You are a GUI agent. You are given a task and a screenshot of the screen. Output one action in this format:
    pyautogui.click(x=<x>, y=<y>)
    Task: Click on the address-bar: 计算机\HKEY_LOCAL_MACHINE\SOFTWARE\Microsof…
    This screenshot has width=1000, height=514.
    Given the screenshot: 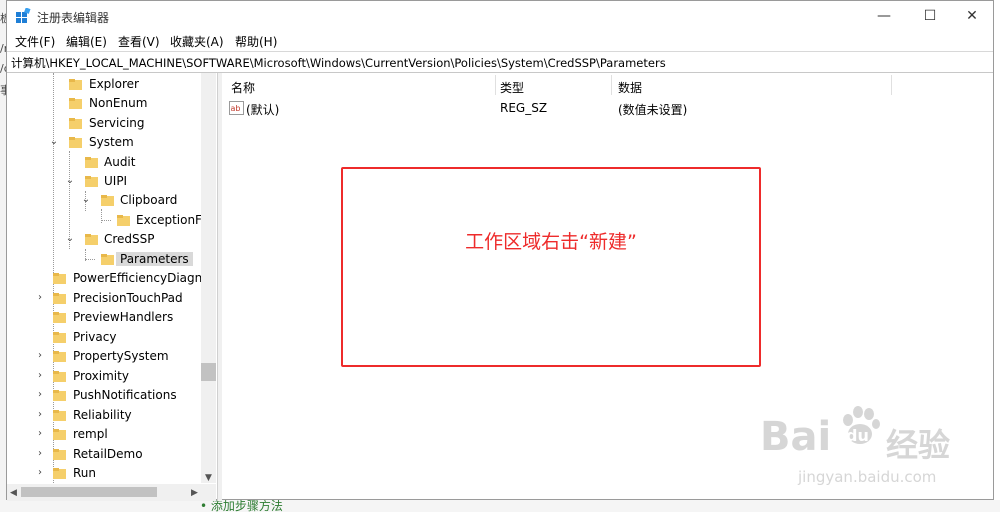 What is the action you would take?
    pyautogui.click(x=500, y=62)
    